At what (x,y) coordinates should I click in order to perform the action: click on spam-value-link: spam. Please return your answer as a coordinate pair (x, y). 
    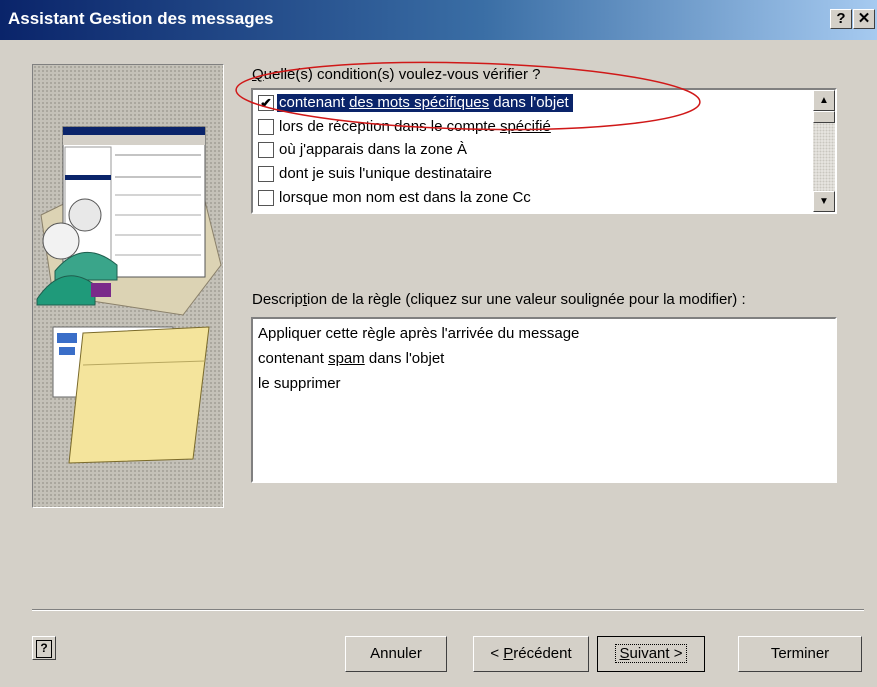
    Looking at the image, I should click on (346, 358).